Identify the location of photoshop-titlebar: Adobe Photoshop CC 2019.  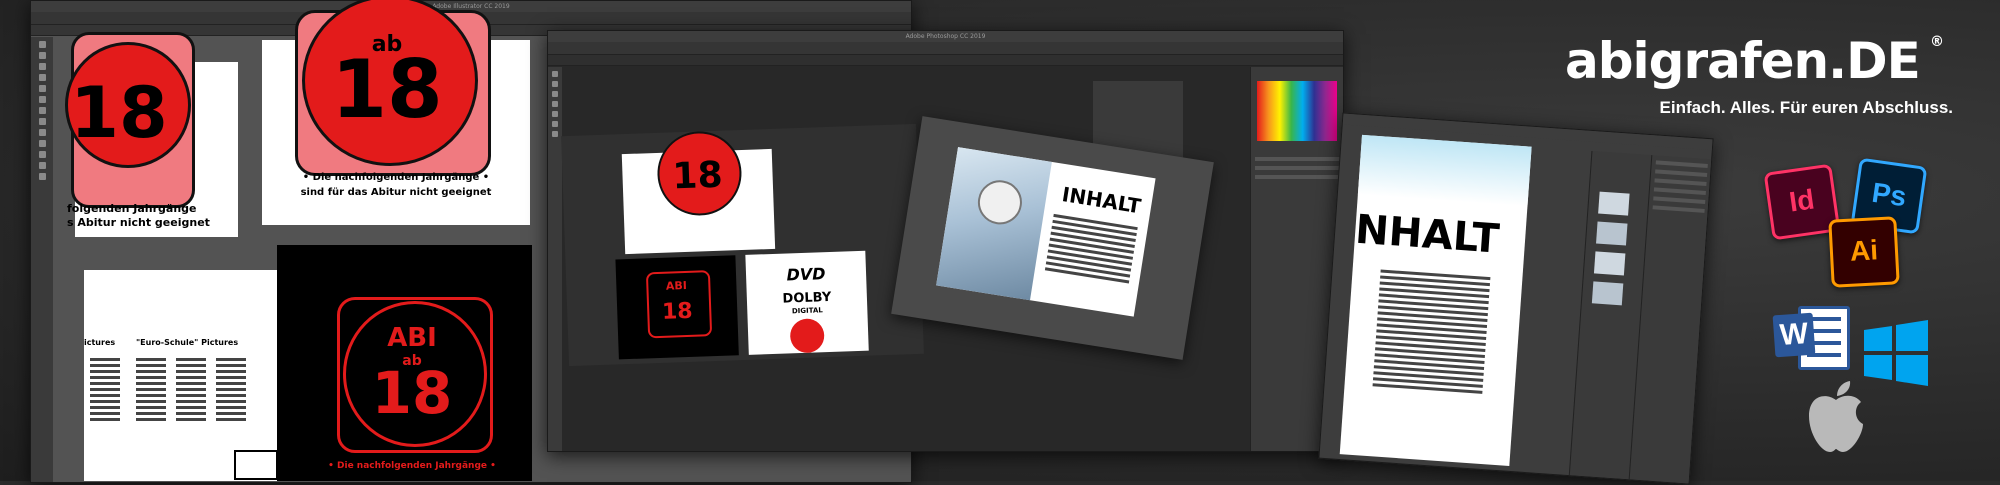
(945, 36).